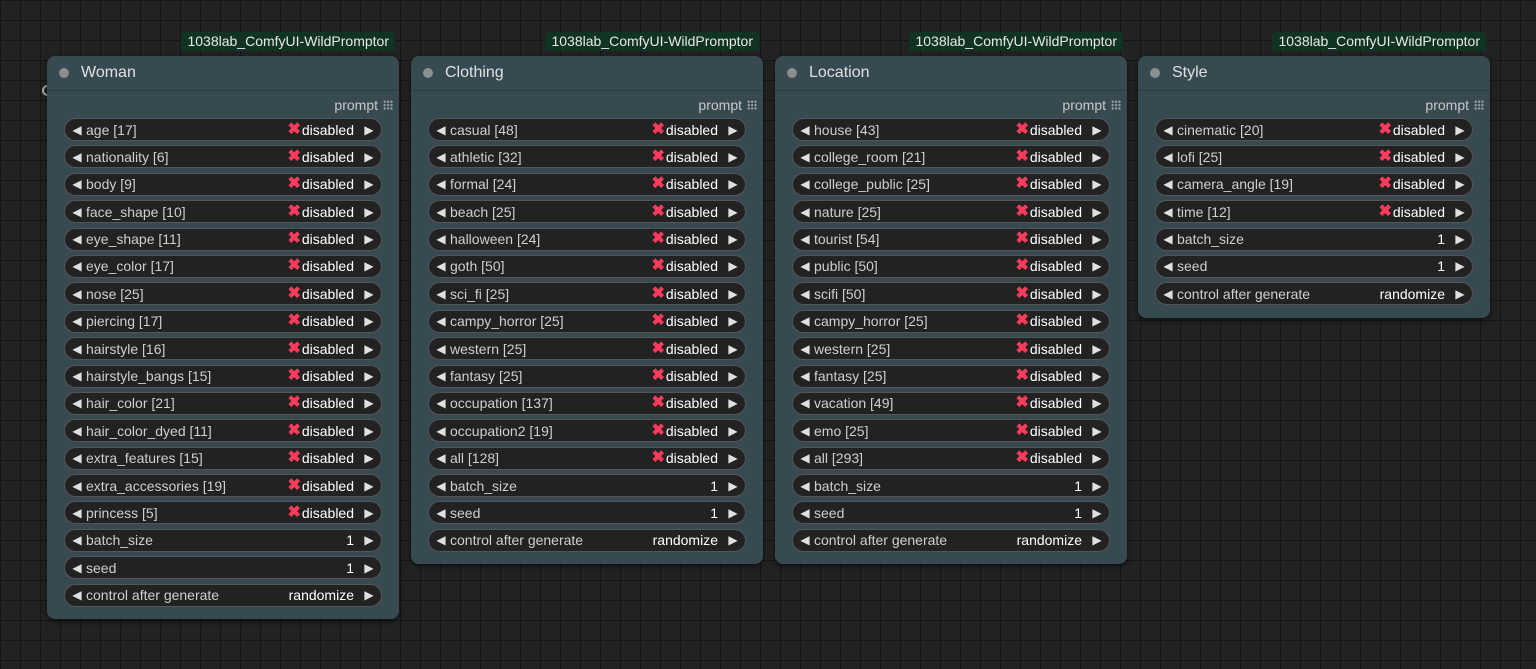 The height and width of the screenshot is (669, 1536). What do you see at coordinates (587, 403) in the screenshot?
I see `widget-row: ◀ occupation [137] ✖ disabled ▶` at bounding box center [587, 403].